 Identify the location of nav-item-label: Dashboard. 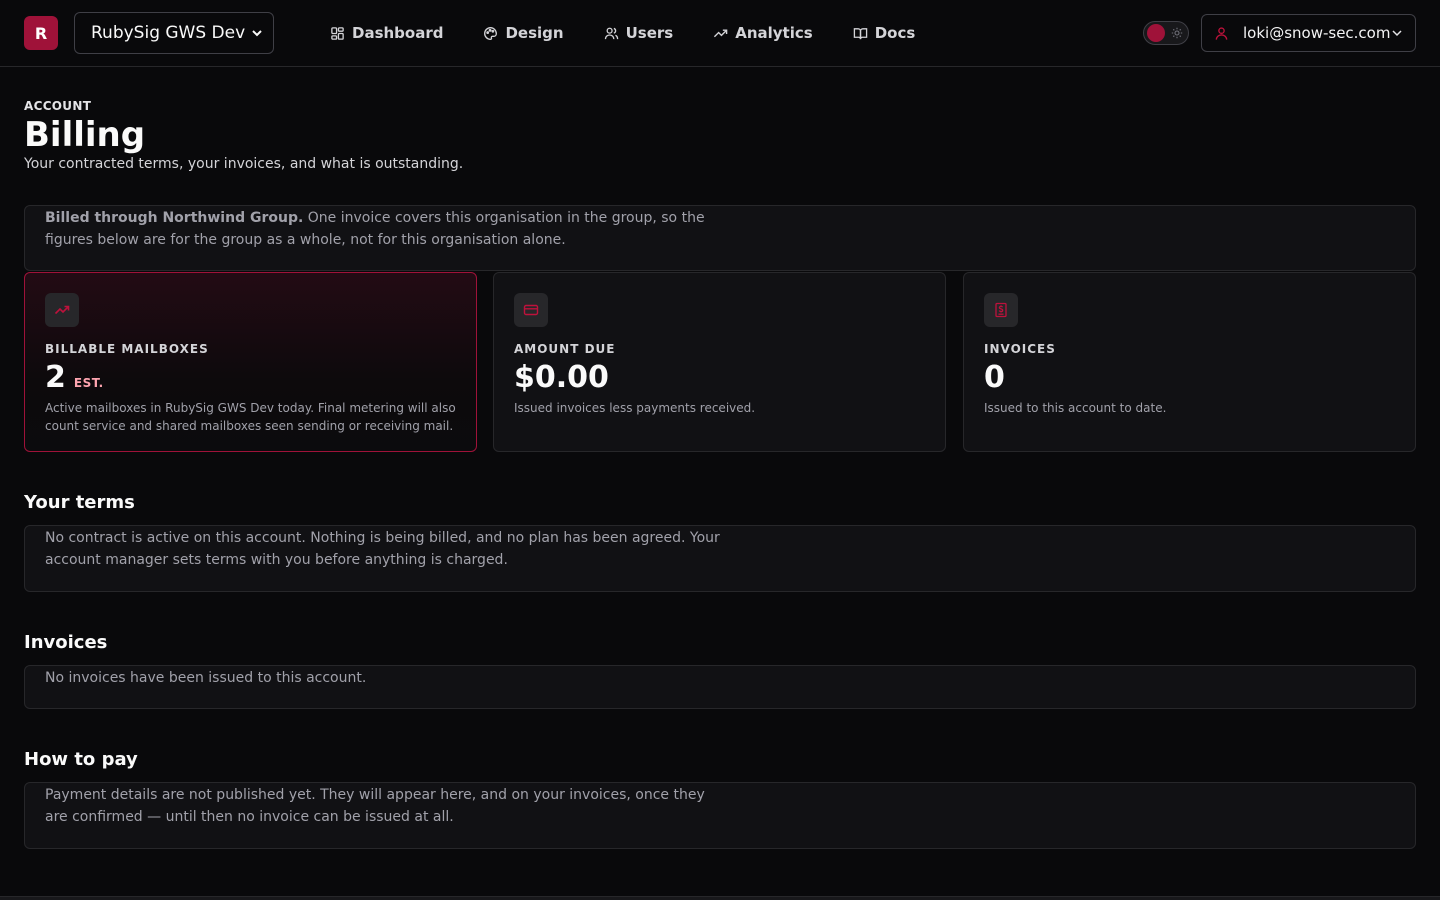
(398, 33).